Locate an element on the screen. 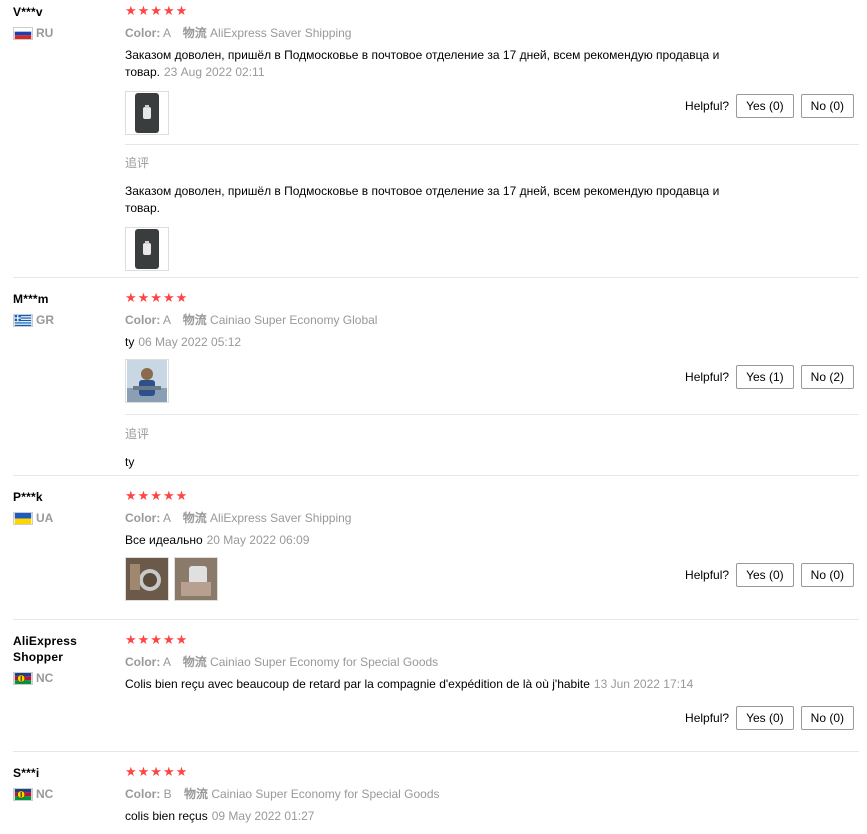 The image size is (867, 834). append-review: 追评 ty is located at coordinates (492, 448).